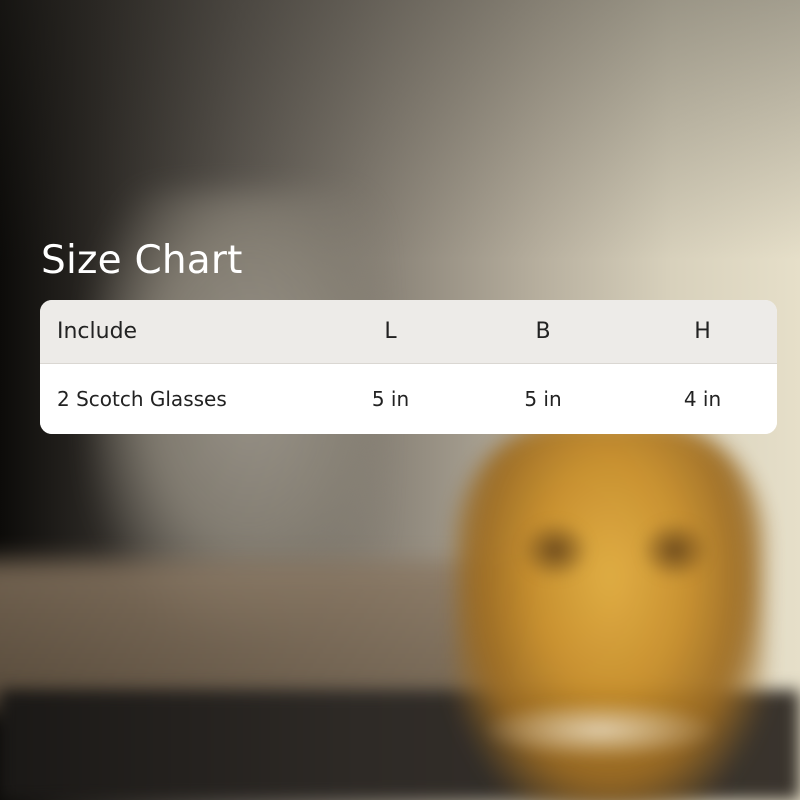 The width and height of the screenshot is (800, 800). What do you see at coordinates (390, 399) in the screenshot?
I see `cell-length: 5 in` at bounding box center [390, 399].